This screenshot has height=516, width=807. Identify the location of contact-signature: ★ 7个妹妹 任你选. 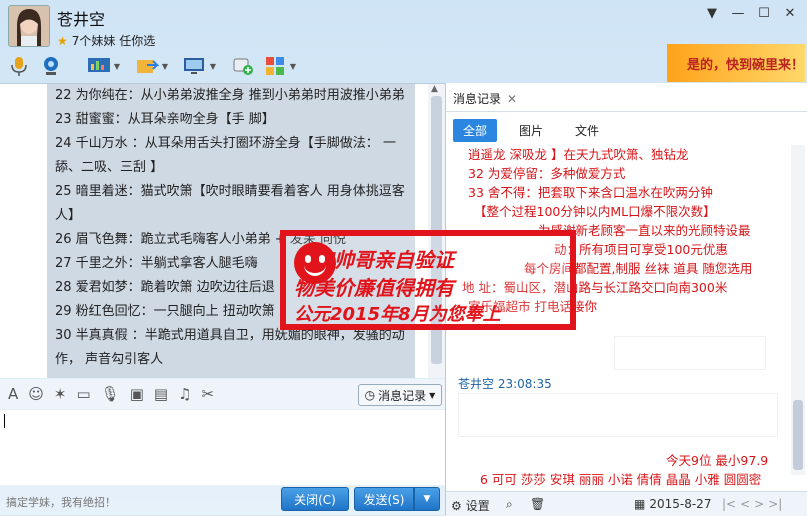
(106, 40).